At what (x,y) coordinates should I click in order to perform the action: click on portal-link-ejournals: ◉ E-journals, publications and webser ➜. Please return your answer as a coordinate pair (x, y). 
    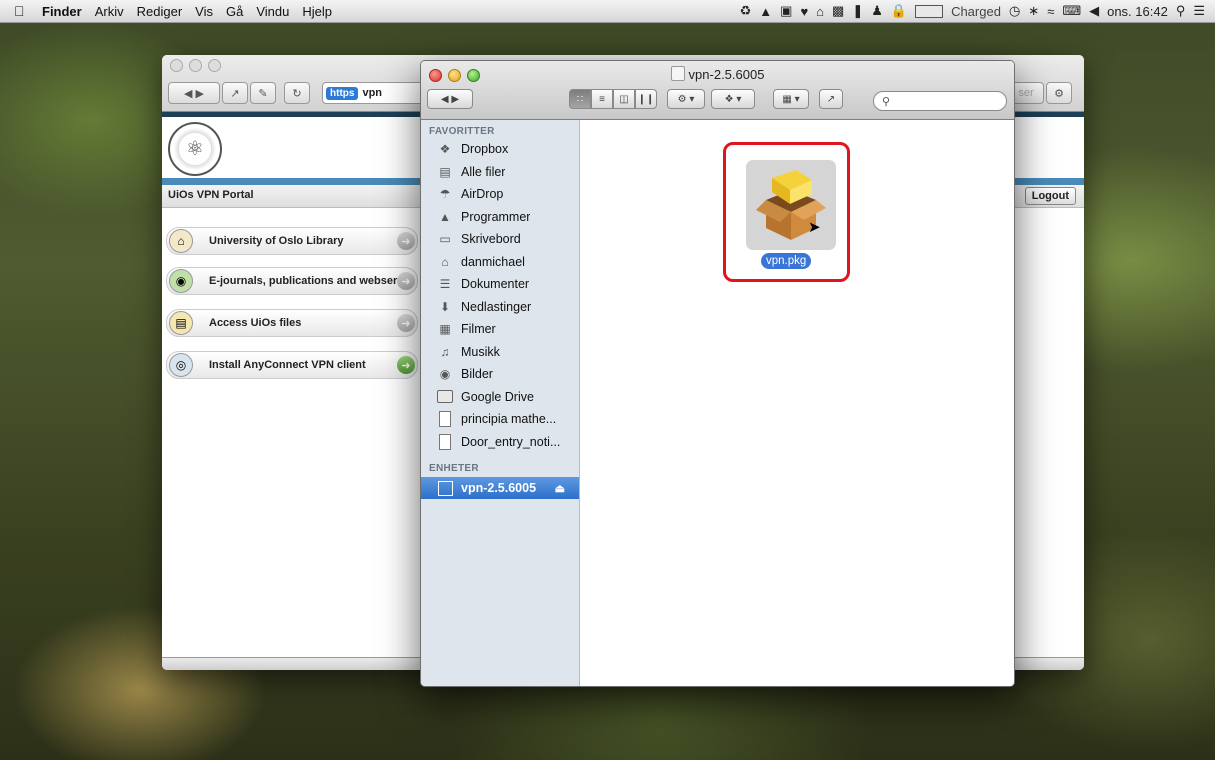
    Looking at the image, I should click on (292, 281).